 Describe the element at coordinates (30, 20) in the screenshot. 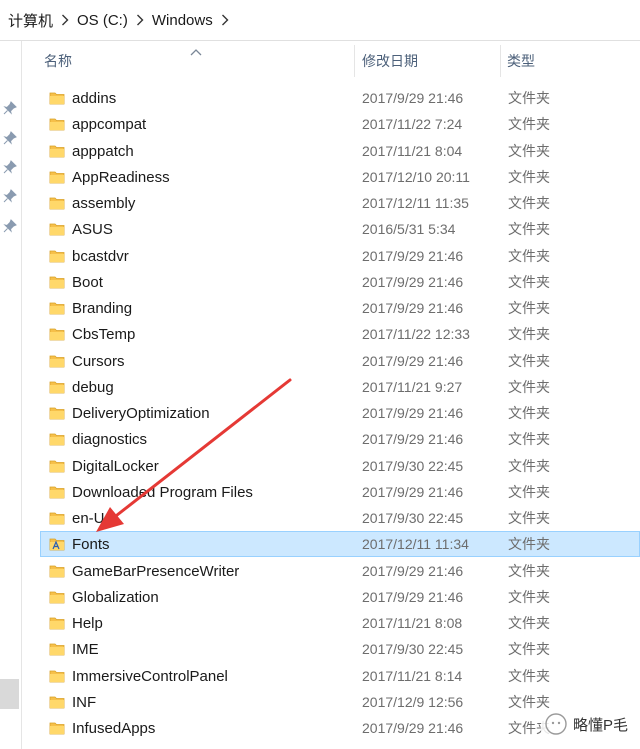

I see `breadcrumb-computer: 计算机` at that location.